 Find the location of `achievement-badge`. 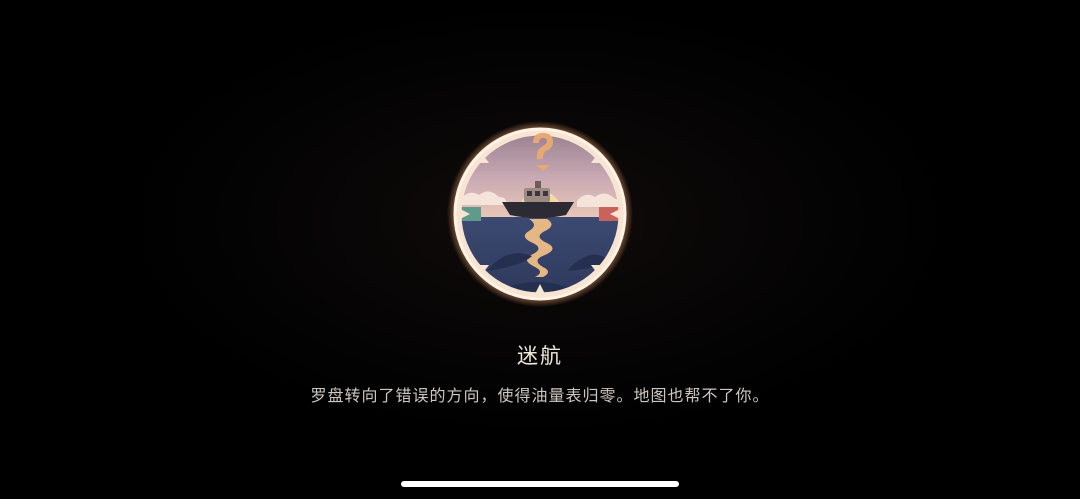

achievement-badge is located at coordinates (540, 214).